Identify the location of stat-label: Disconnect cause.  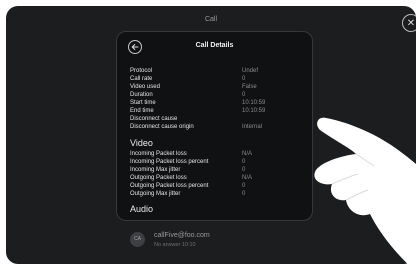
(154, 119).